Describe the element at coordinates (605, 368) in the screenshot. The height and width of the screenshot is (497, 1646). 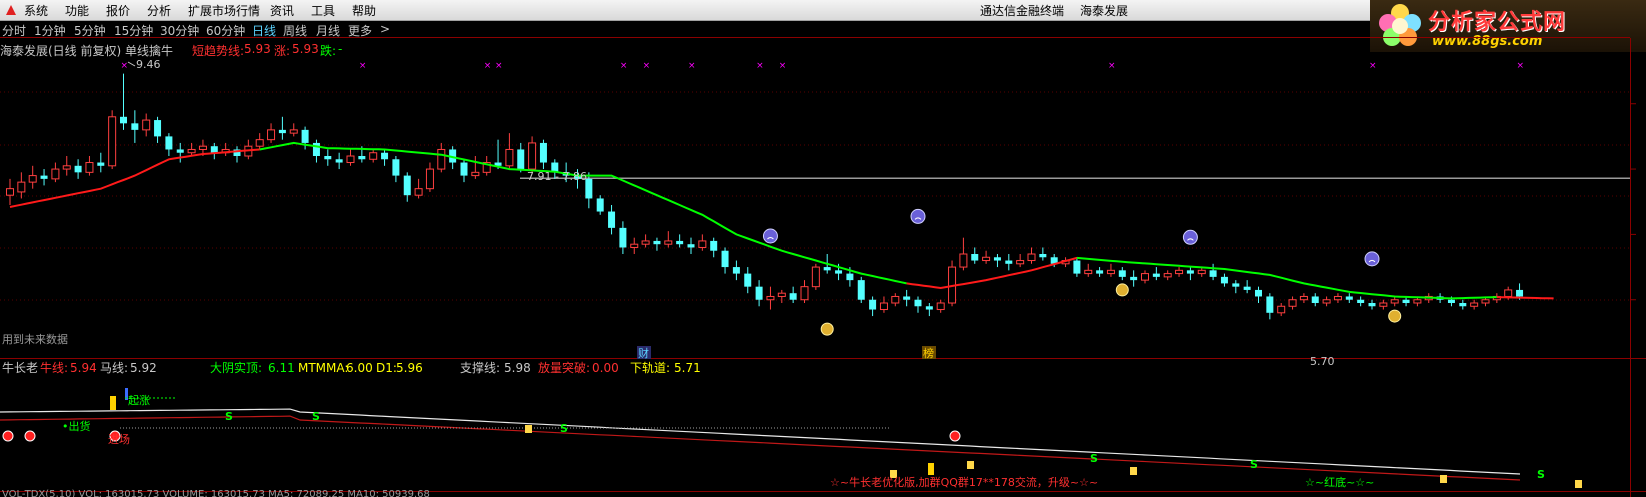
I see `volume-break-value: 0.00` at that location.